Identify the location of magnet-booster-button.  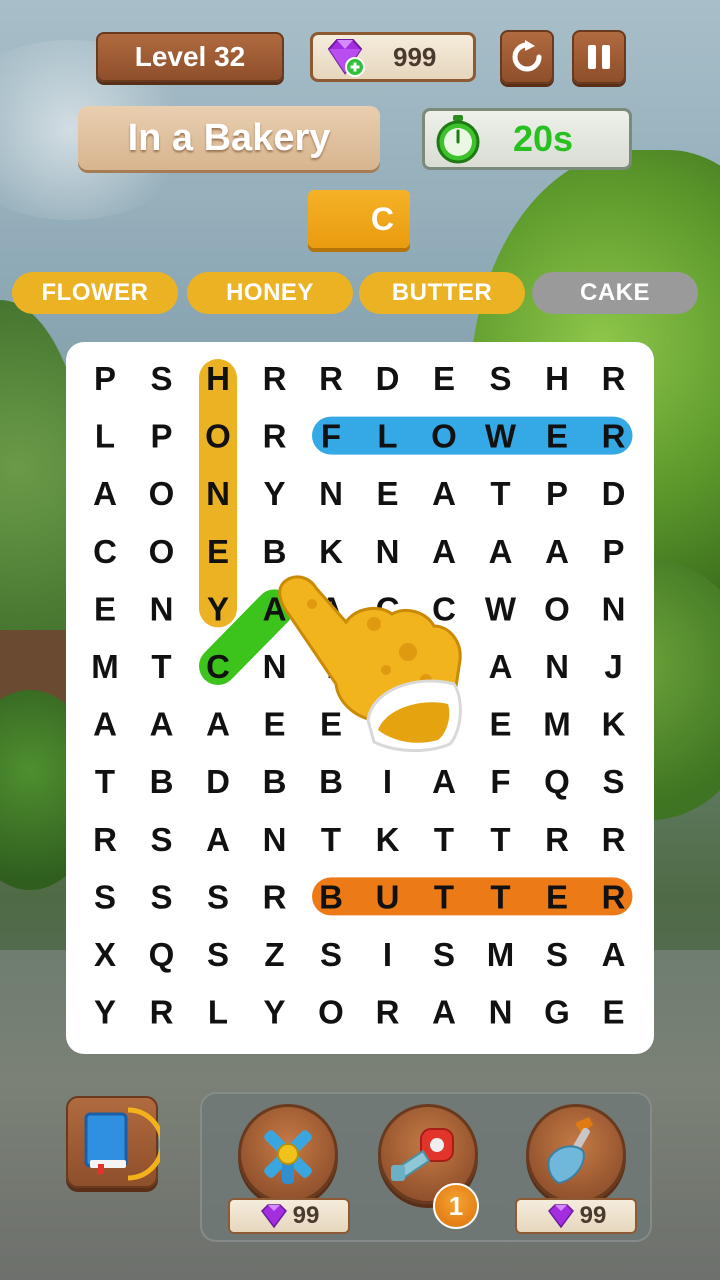
(288, 1154).